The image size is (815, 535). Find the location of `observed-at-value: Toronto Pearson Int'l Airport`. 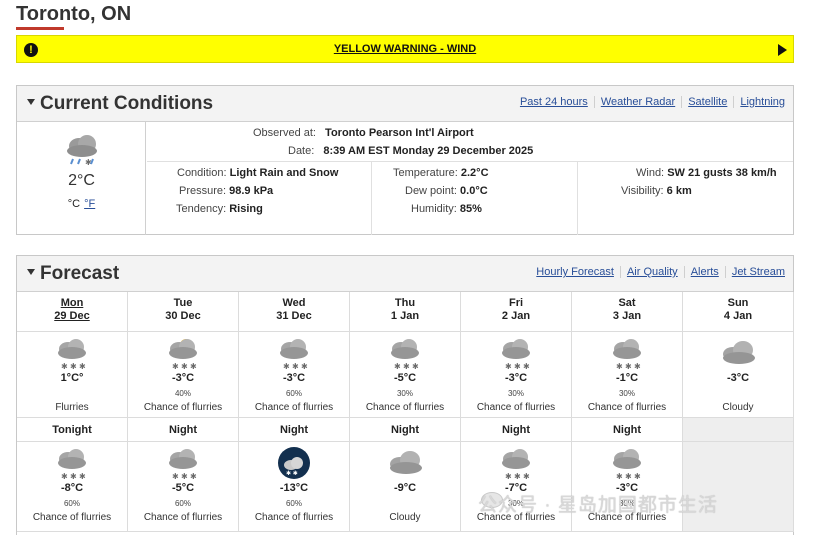

observed-at-value: Toronto Pearson Int'l Airport is located at coordinates (399, 133).